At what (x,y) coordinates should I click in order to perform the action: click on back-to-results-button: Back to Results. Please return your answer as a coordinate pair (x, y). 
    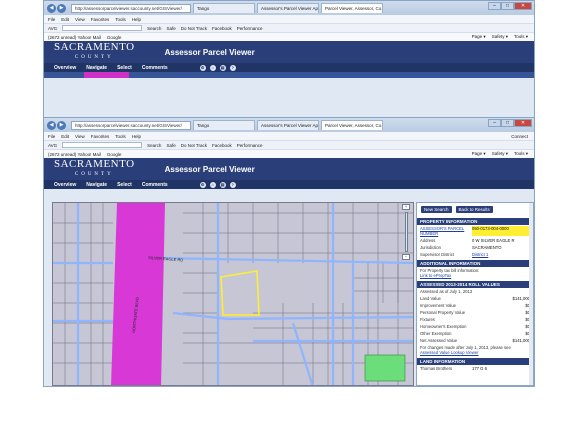
    Looking at the image, I should click on (474, 209).